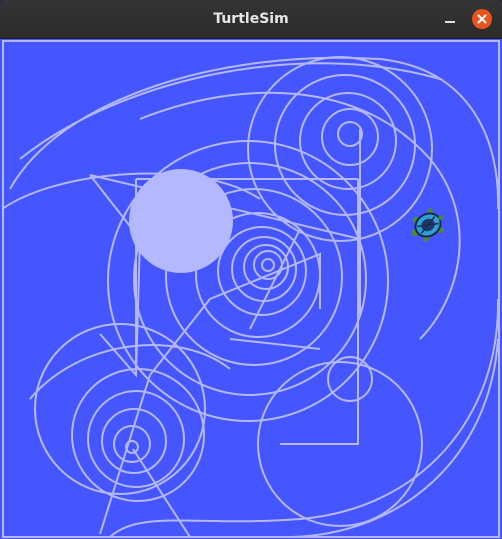  I want to click on minimize-button, so click(450, 19).